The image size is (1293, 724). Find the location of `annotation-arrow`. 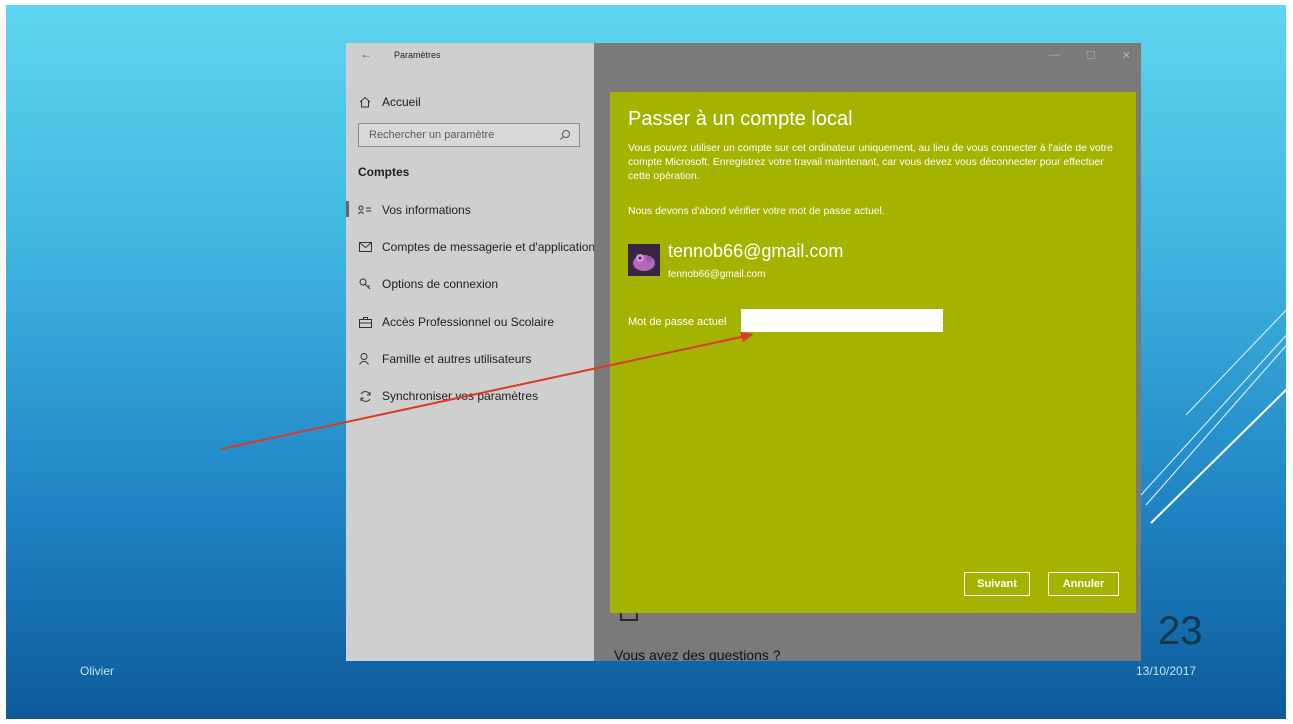

annotation-arrow is located at coordinates (487, 391).